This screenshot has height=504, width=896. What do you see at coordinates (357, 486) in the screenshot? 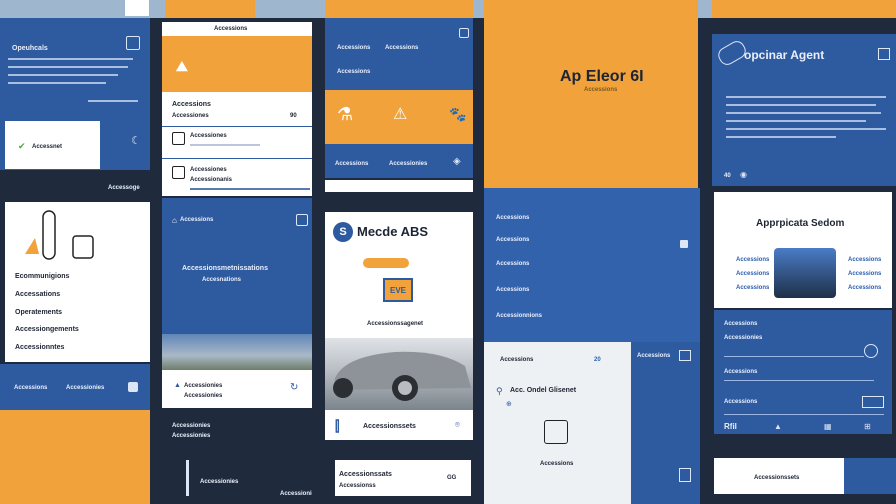
I see `col3-footer-sub: Accessionss` at bounding box center [357, 486].